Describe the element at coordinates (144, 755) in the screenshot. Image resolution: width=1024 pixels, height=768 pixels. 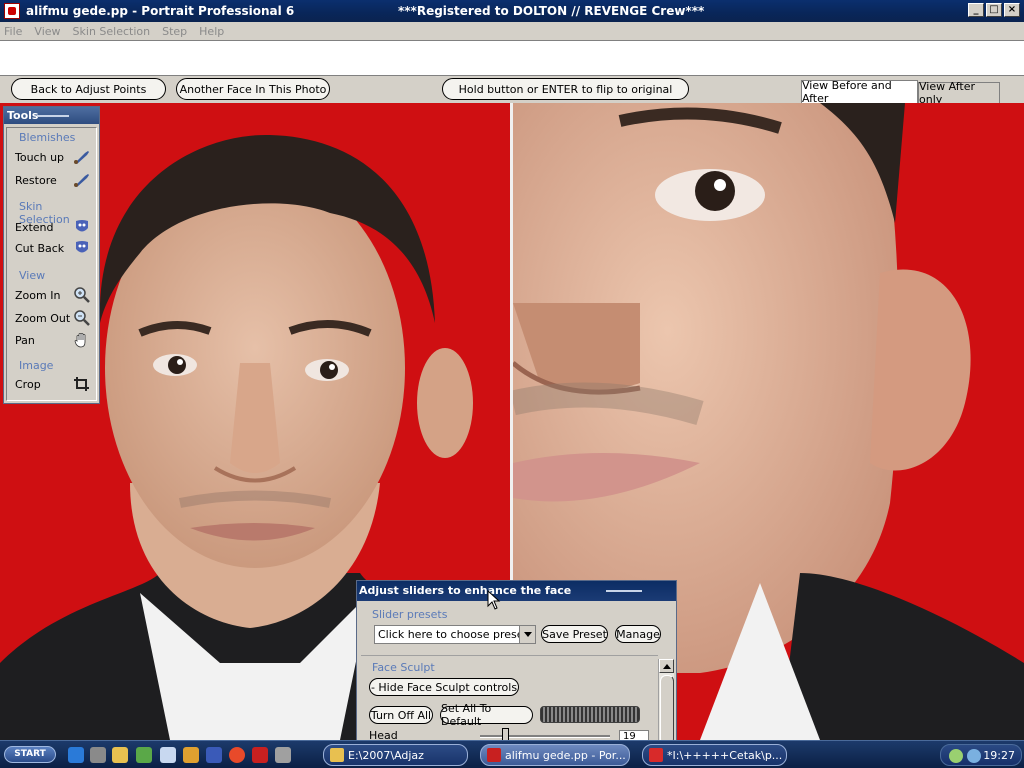
I see `app-icon-green` at that location.